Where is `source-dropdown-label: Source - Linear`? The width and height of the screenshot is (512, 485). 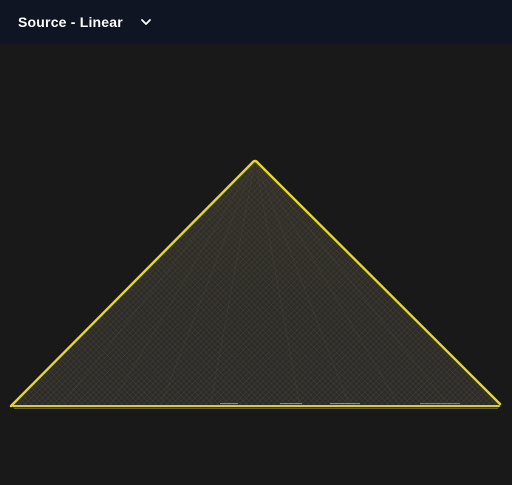 source-dropdown-label: Source - Linear is located at coordinates (70, 22).